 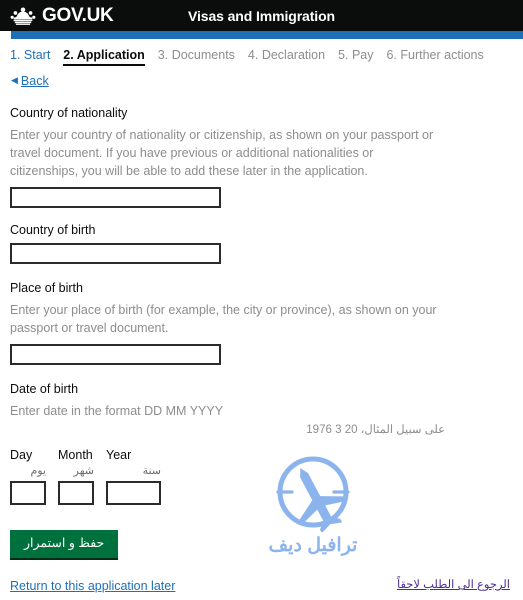 I want to click on date-part-day: Day يوم, so click(x=28, y=477).